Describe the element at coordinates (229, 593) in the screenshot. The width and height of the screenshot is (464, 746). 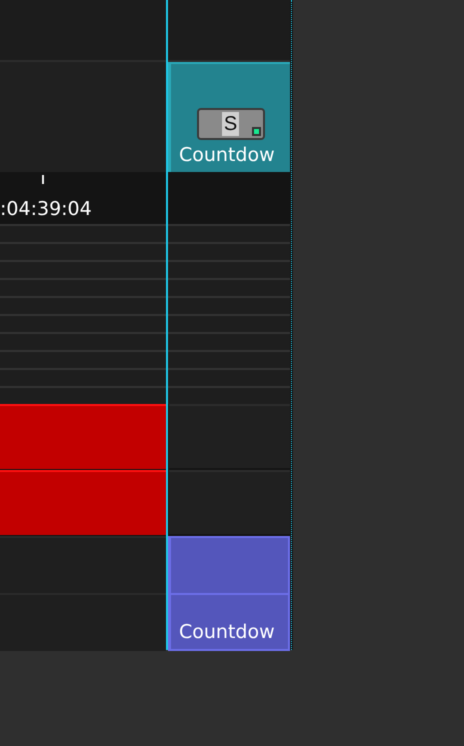
I see `cue-clip: Countdow` at that location.